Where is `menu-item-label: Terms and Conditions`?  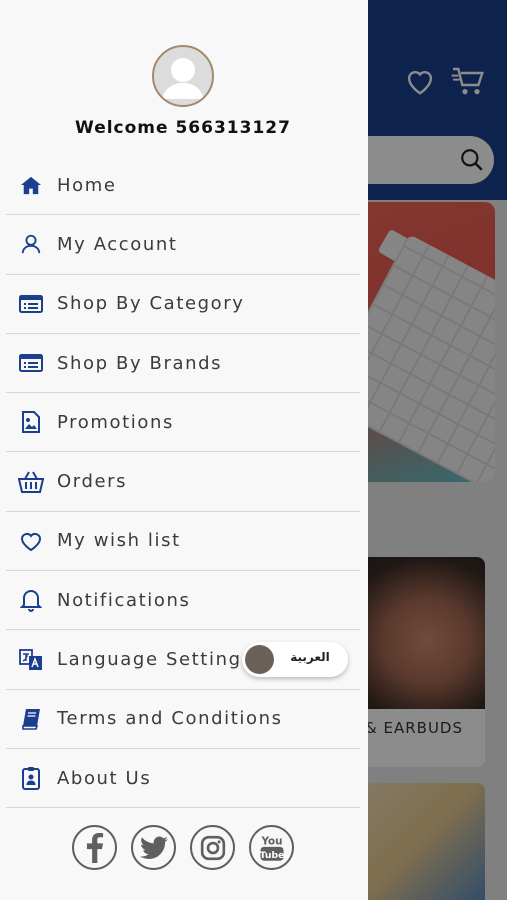
menu-item-label: Terms and Conditions is located at coordinates (170, 719).